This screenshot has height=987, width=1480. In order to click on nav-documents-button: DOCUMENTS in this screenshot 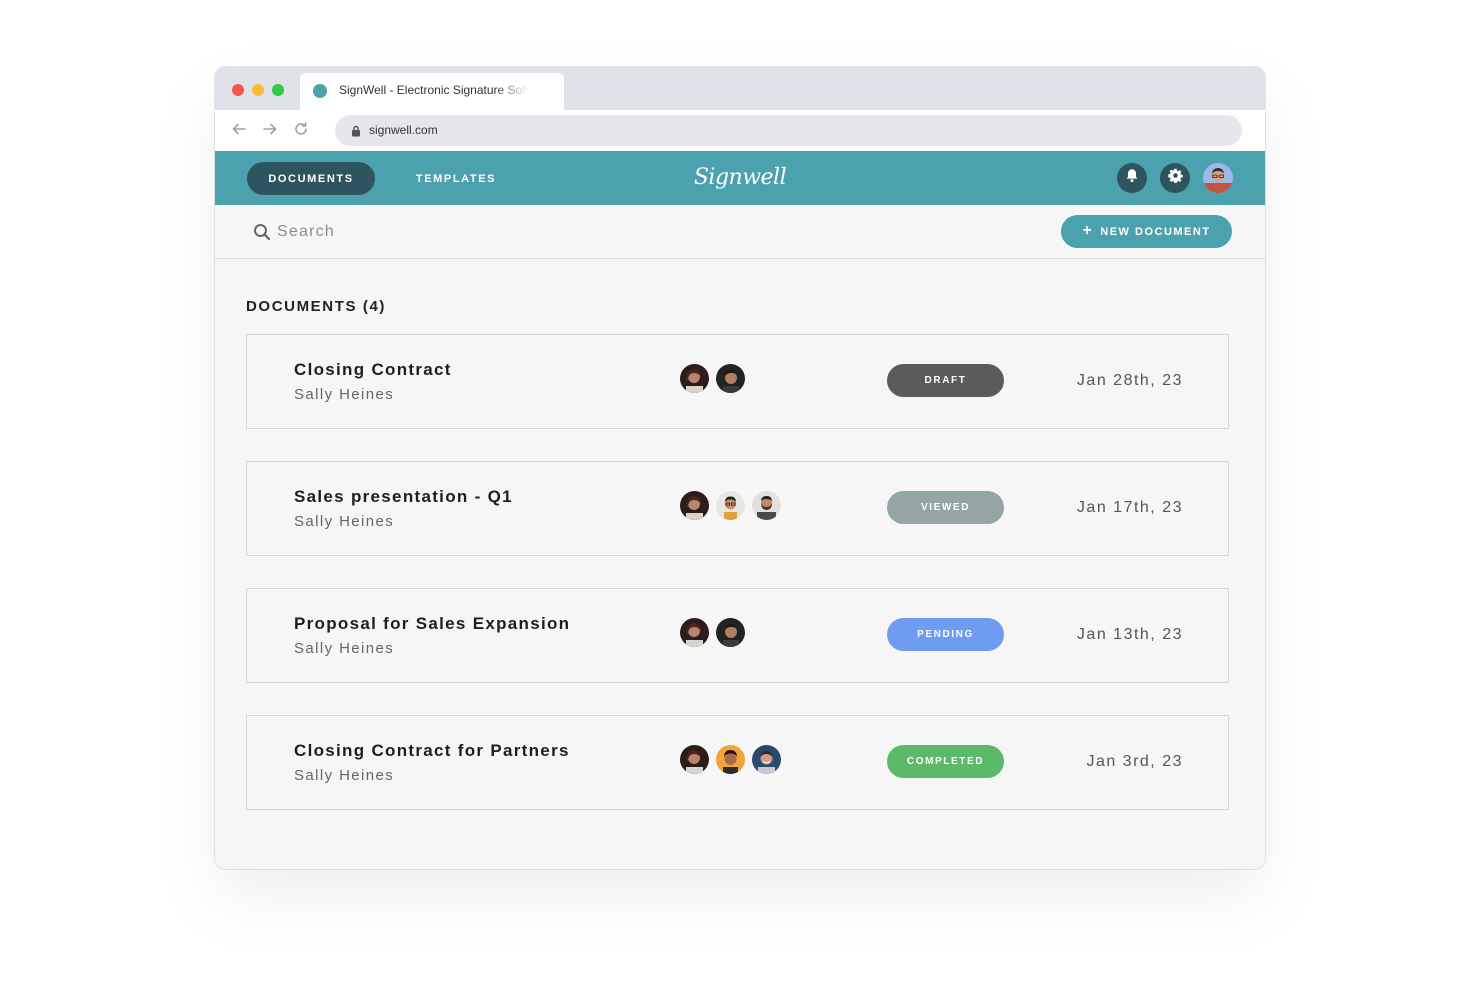, I will do `click(311, 178)`.